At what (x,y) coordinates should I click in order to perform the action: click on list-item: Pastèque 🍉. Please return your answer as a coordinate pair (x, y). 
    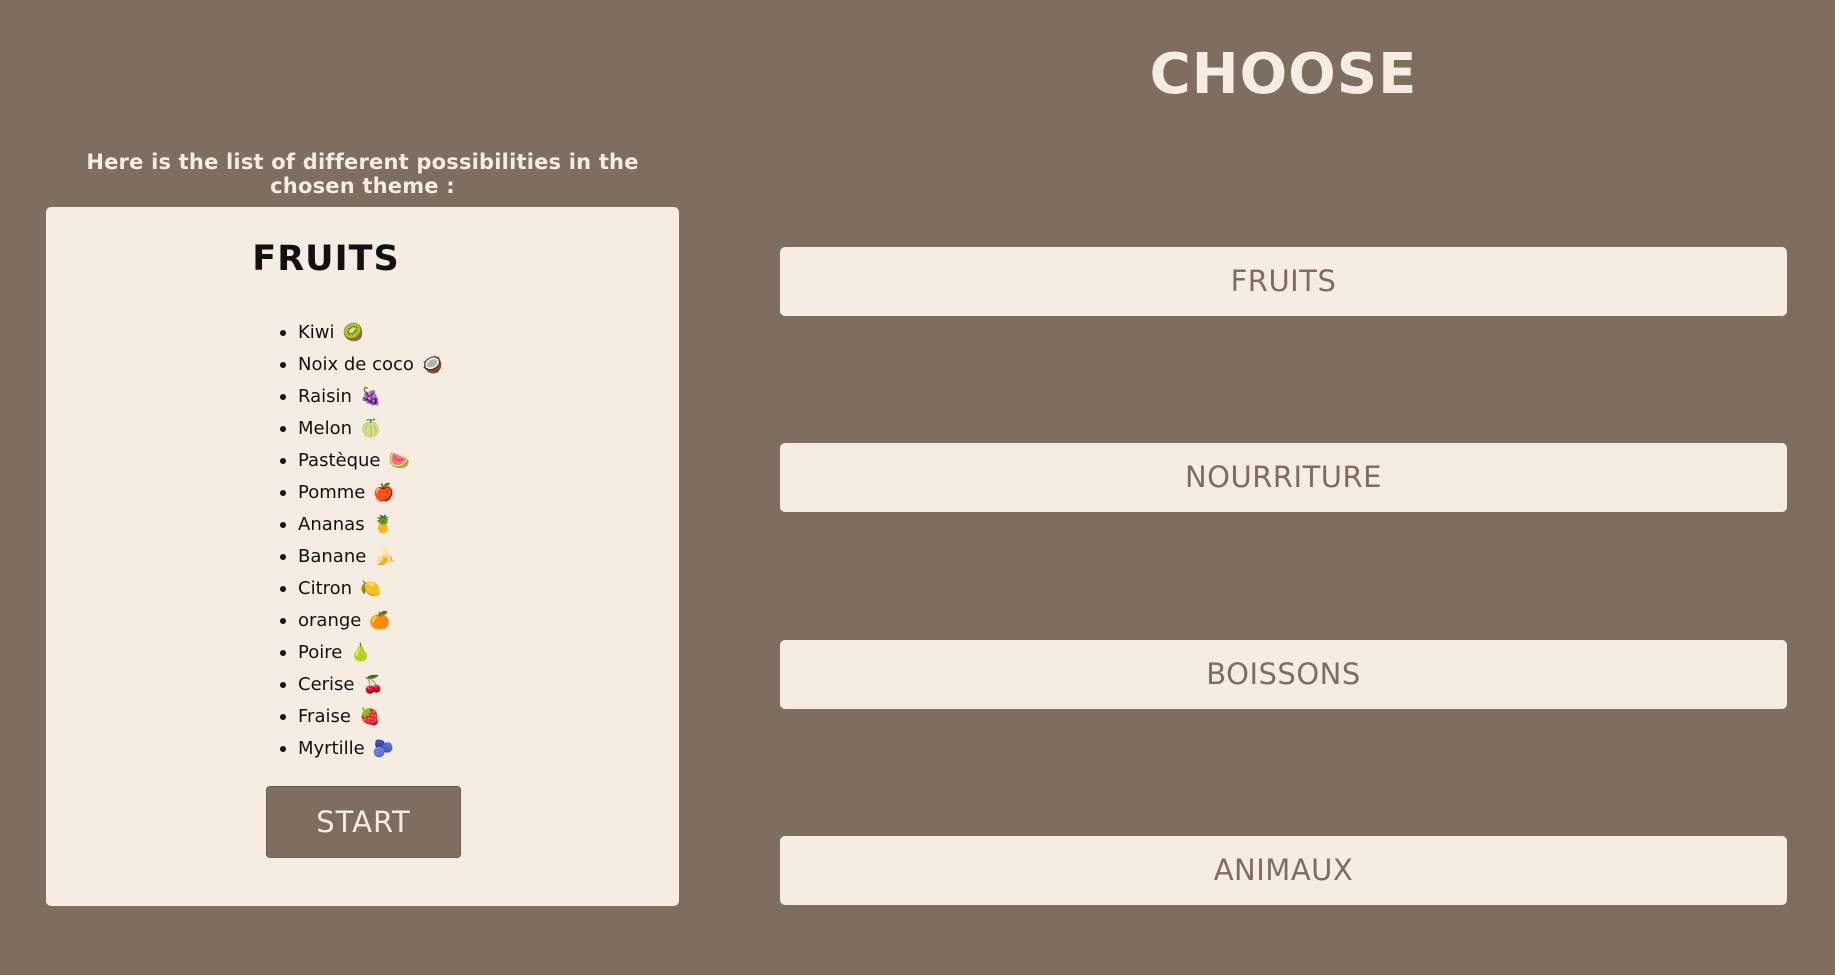
    Looking at the image, I should click on (361, 461).